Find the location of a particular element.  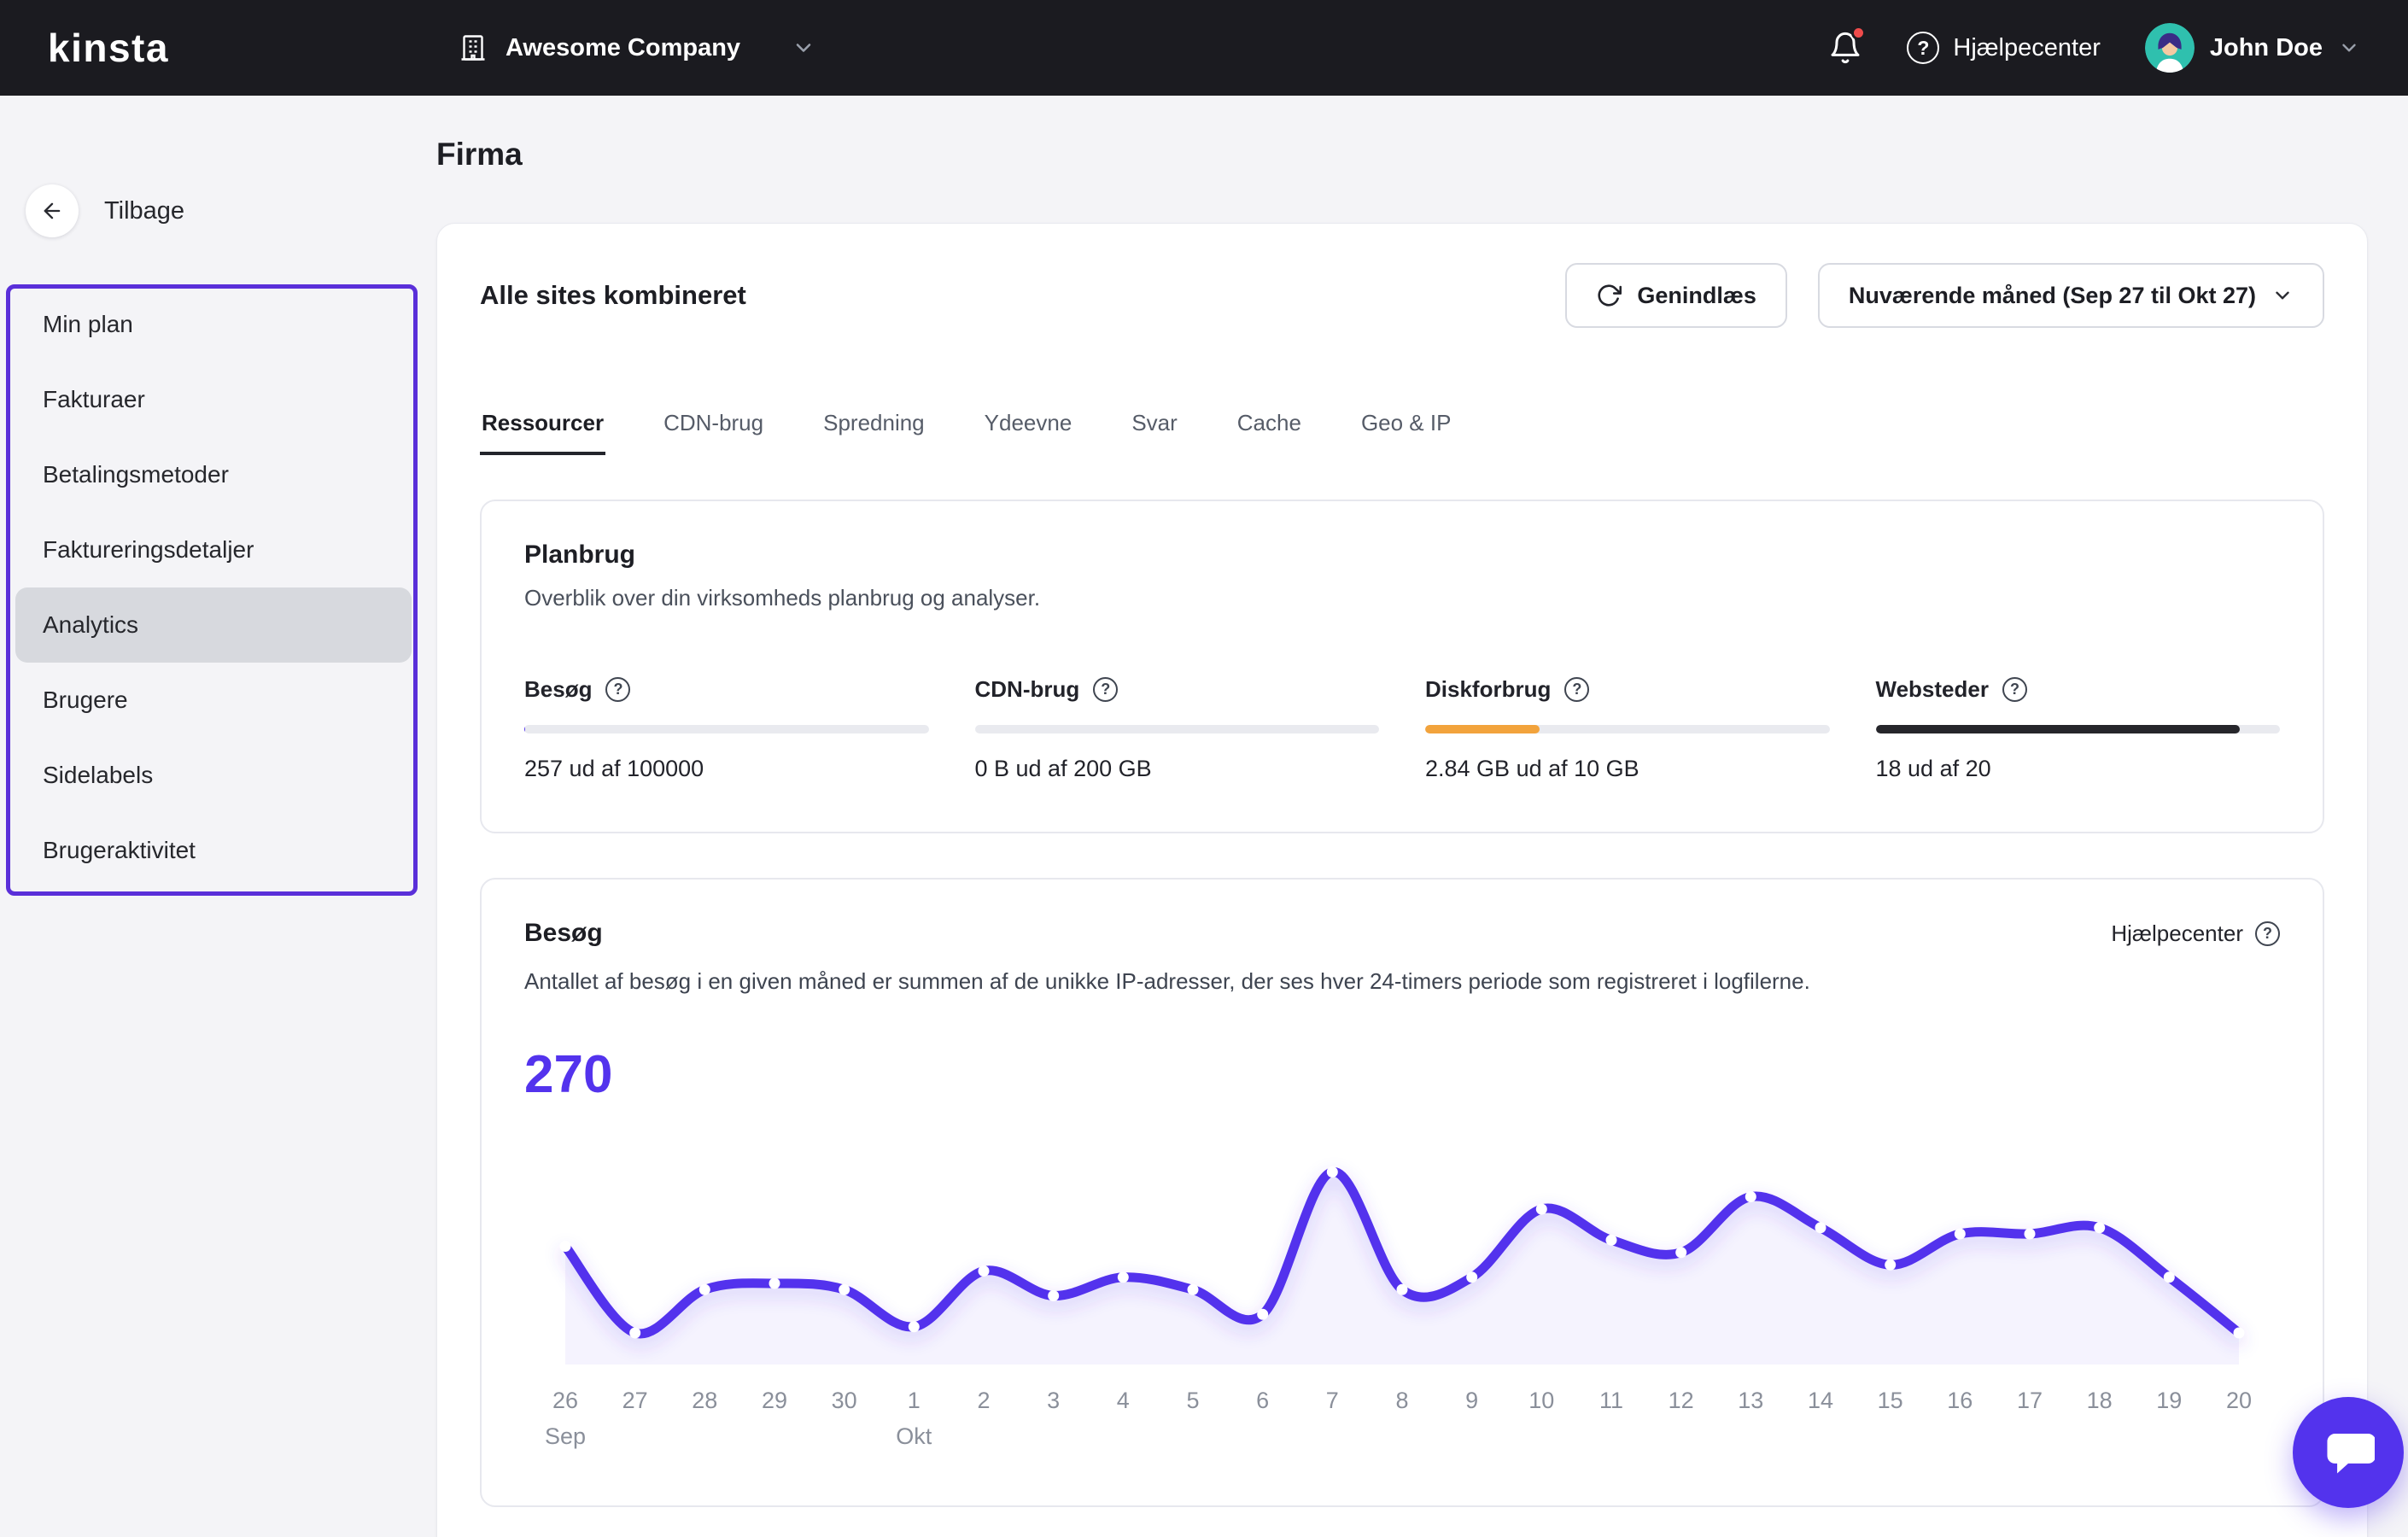

x-tick: 14 is located at coordinates (1820, 1400).